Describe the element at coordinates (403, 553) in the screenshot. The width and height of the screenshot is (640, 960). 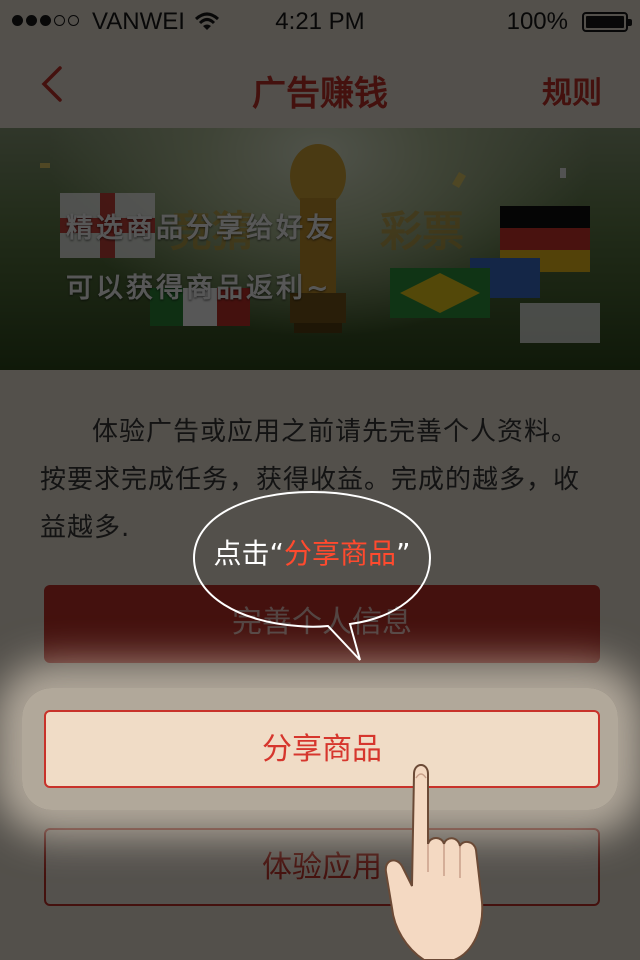
I see `guide-text-suffix: ”` at that location.